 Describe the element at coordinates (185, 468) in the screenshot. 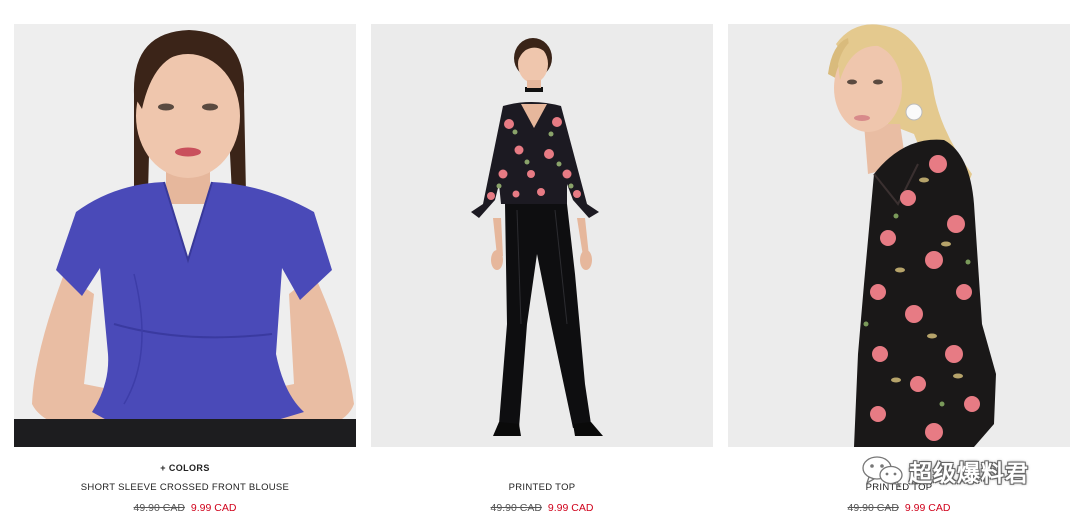

I see `more-colors-link: + COLORS` at that location.